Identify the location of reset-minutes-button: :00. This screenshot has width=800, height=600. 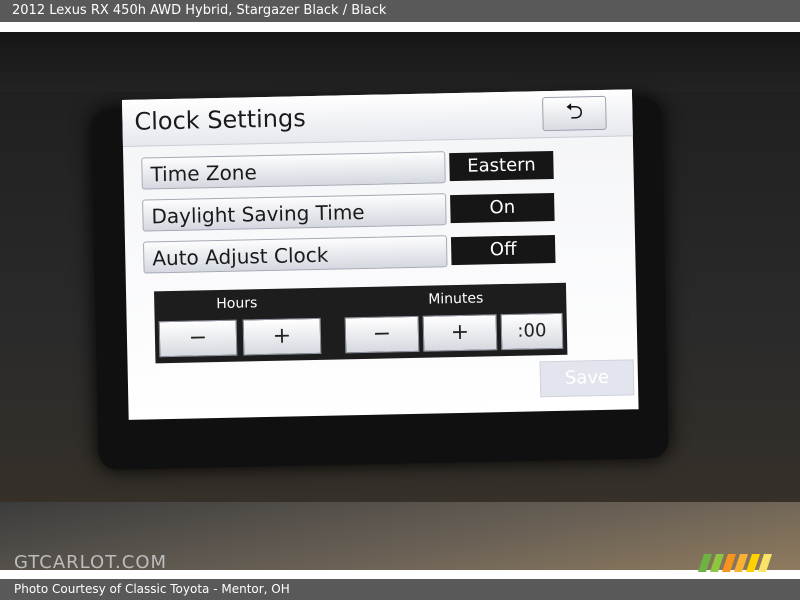
(532, 331).